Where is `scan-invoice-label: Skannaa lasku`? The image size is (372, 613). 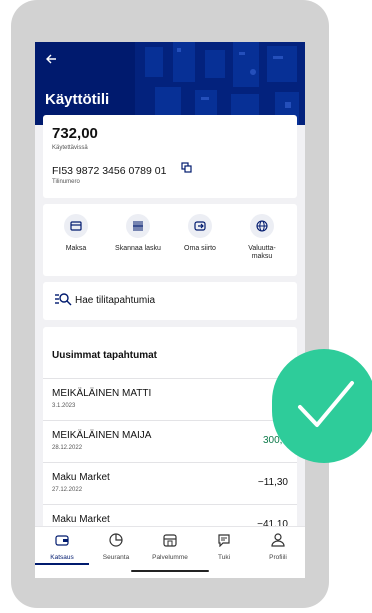
scan-invoice-label: Skannaa lasku is located at coordinates (138, 248).